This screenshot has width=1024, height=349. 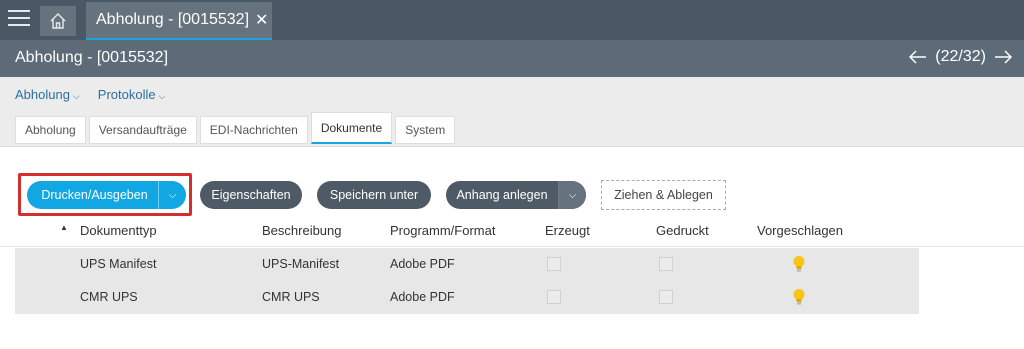 What do you see at coordinates (92, 195) in the screenshot?
I see `print-button: Drucken/Ausgeben` at bounding box center [92, 195].